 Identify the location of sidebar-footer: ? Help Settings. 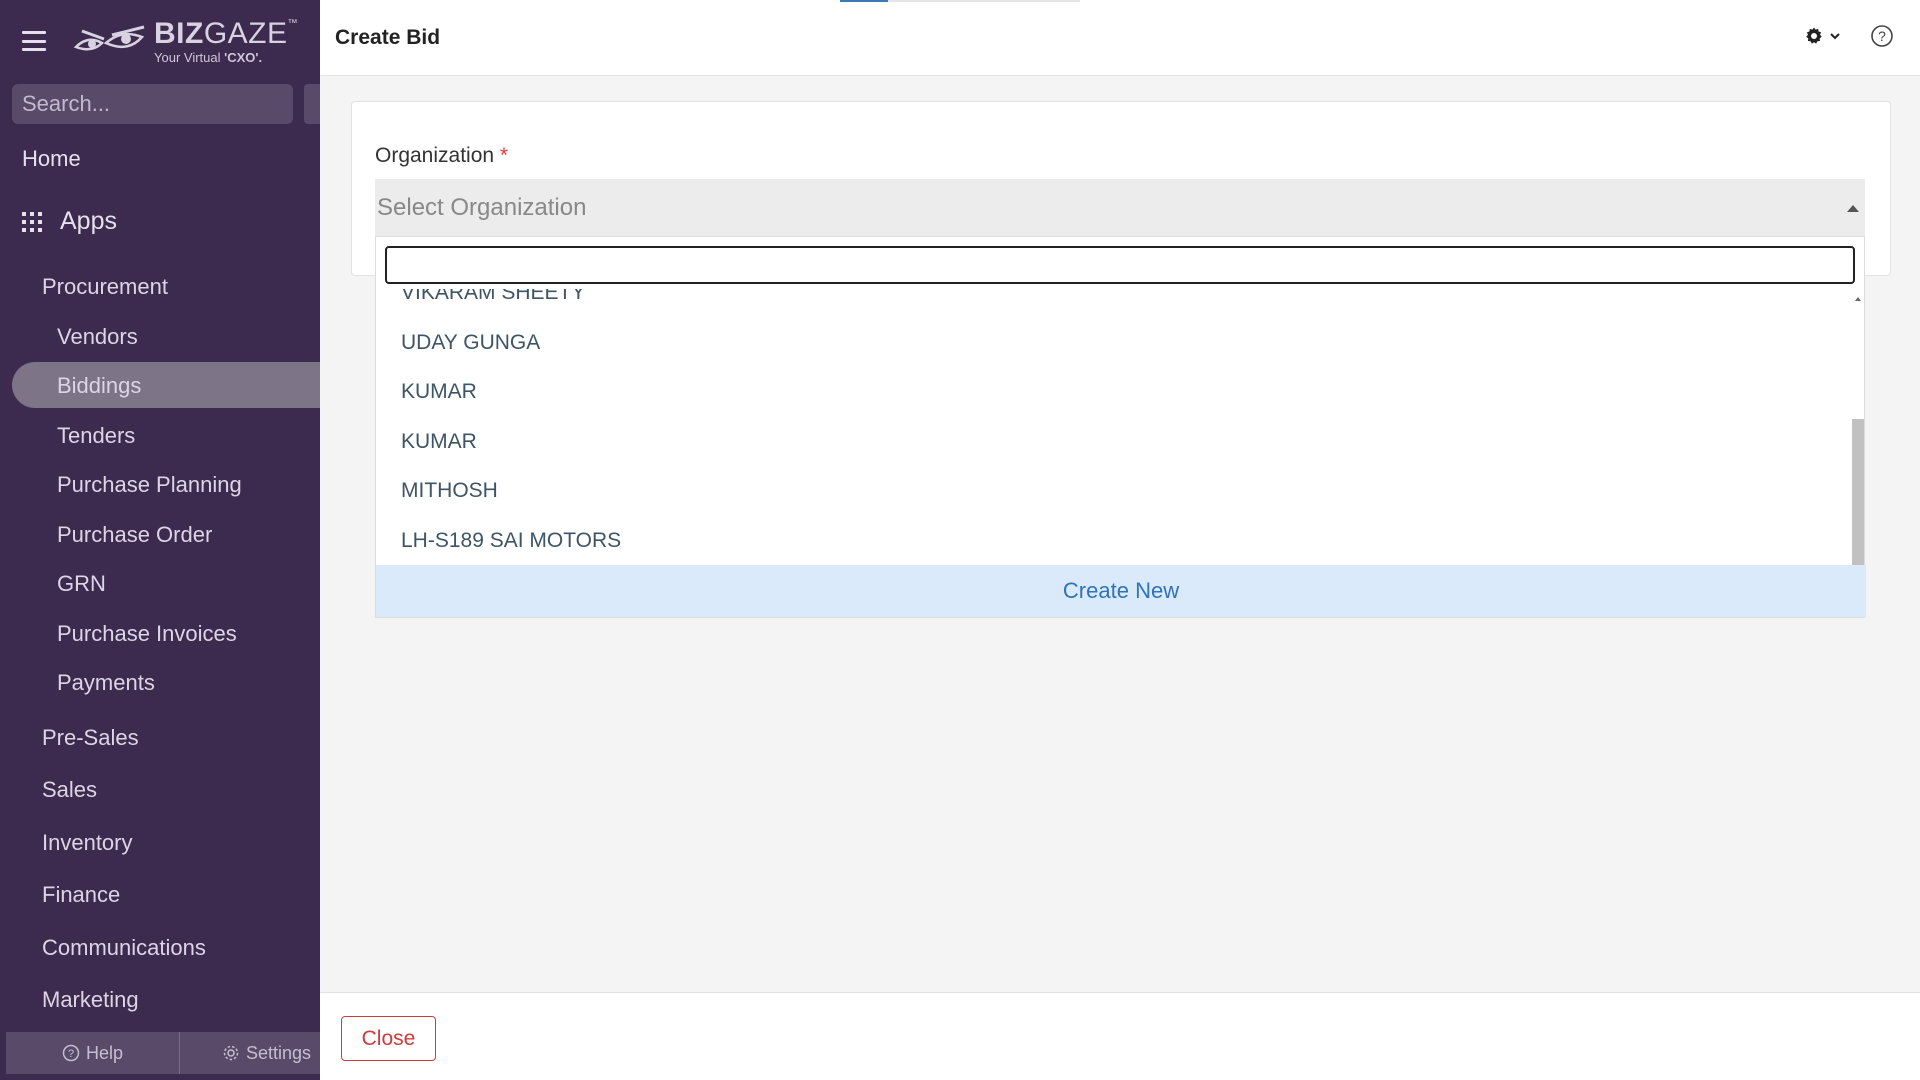
(163, 1053).